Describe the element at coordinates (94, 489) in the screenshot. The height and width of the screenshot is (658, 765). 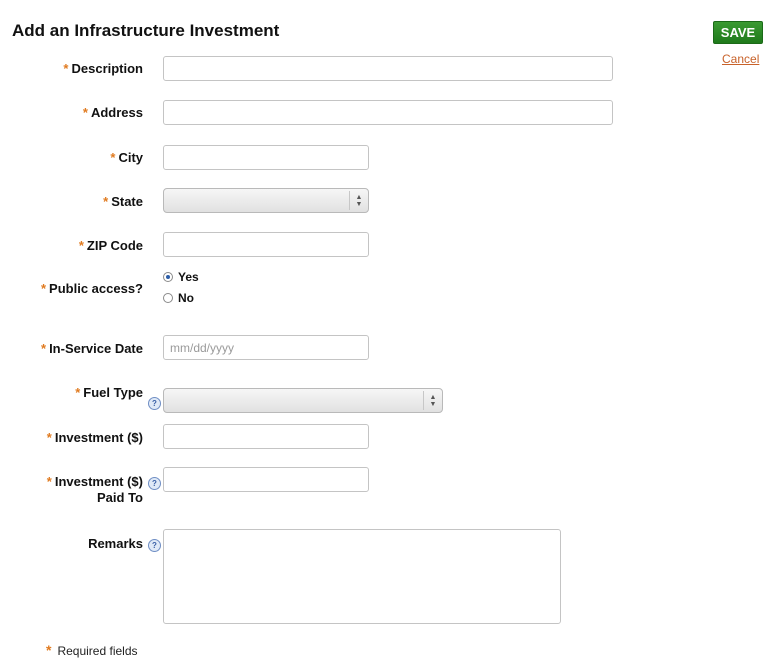
I see `investment-paid-to-label: * Investment ($) Paid To` at that location.